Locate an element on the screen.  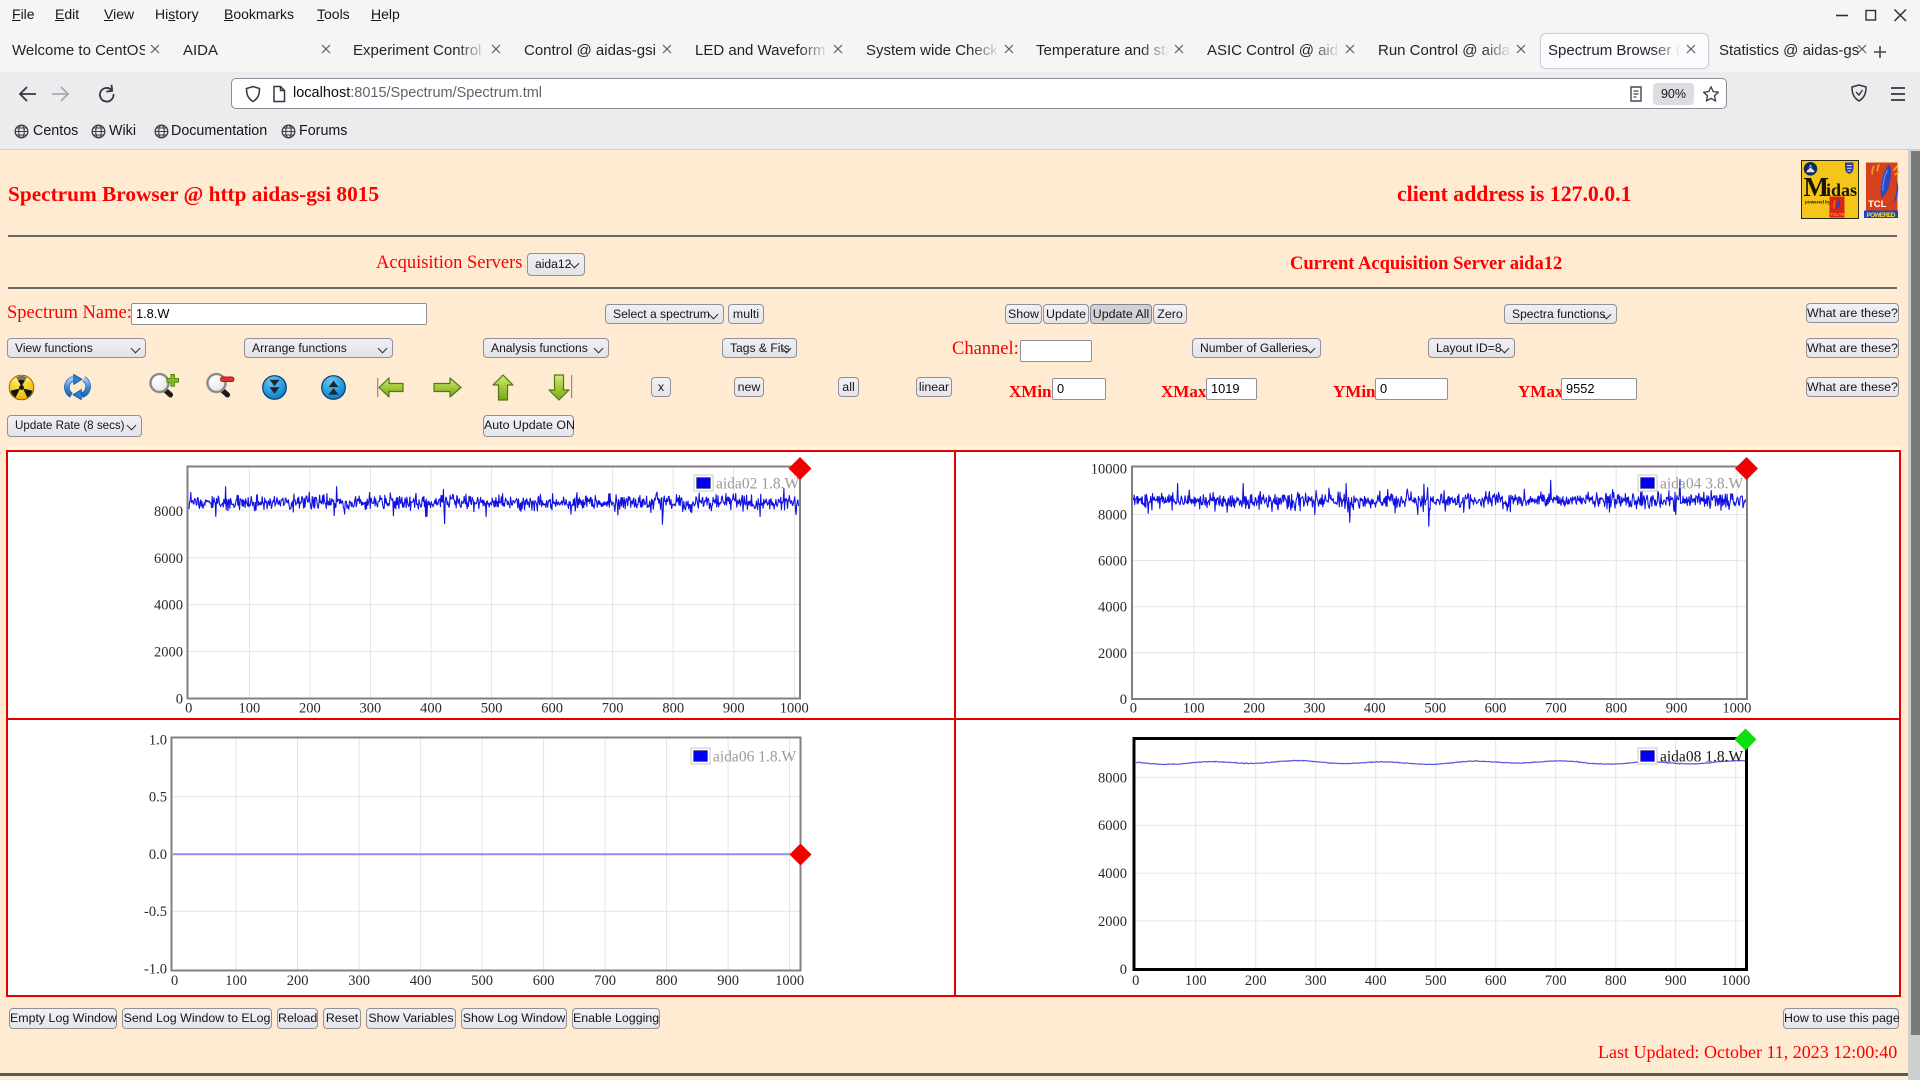
svg-text: TCL/TK is located at coordinates (1838, 214).